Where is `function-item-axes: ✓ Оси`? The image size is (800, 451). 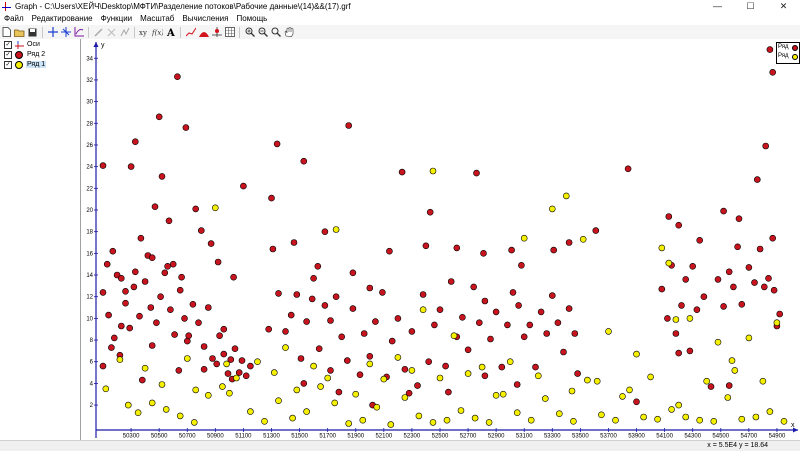
function-item-axes: ✓ Оси is located at coordinates (42, 44).